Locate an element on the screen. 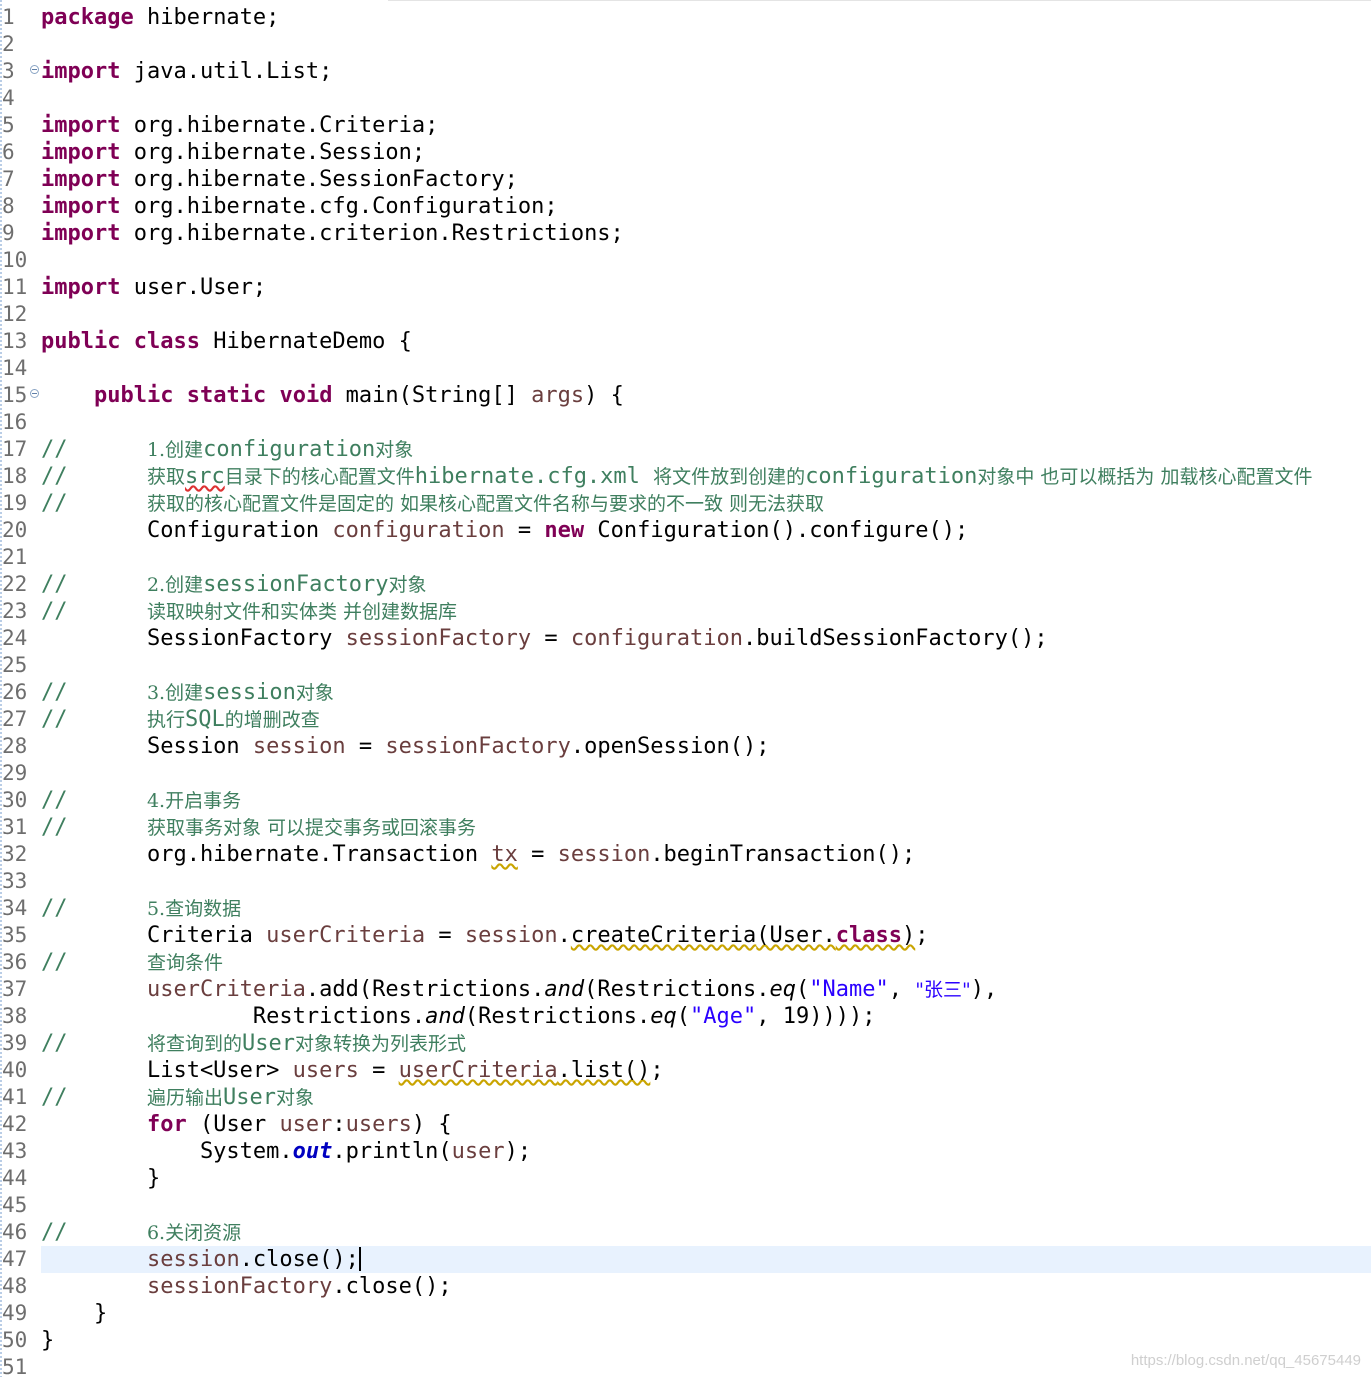 The height and width of the screenshot is (1381, 1371). code-line: 25 is located at coordinates (685, 665).